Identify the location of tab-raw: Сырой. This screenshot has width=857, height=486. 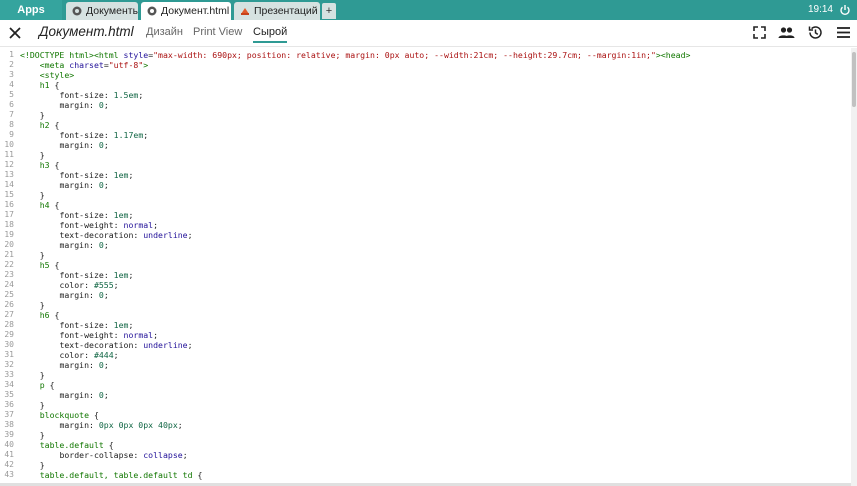
(270, 34).